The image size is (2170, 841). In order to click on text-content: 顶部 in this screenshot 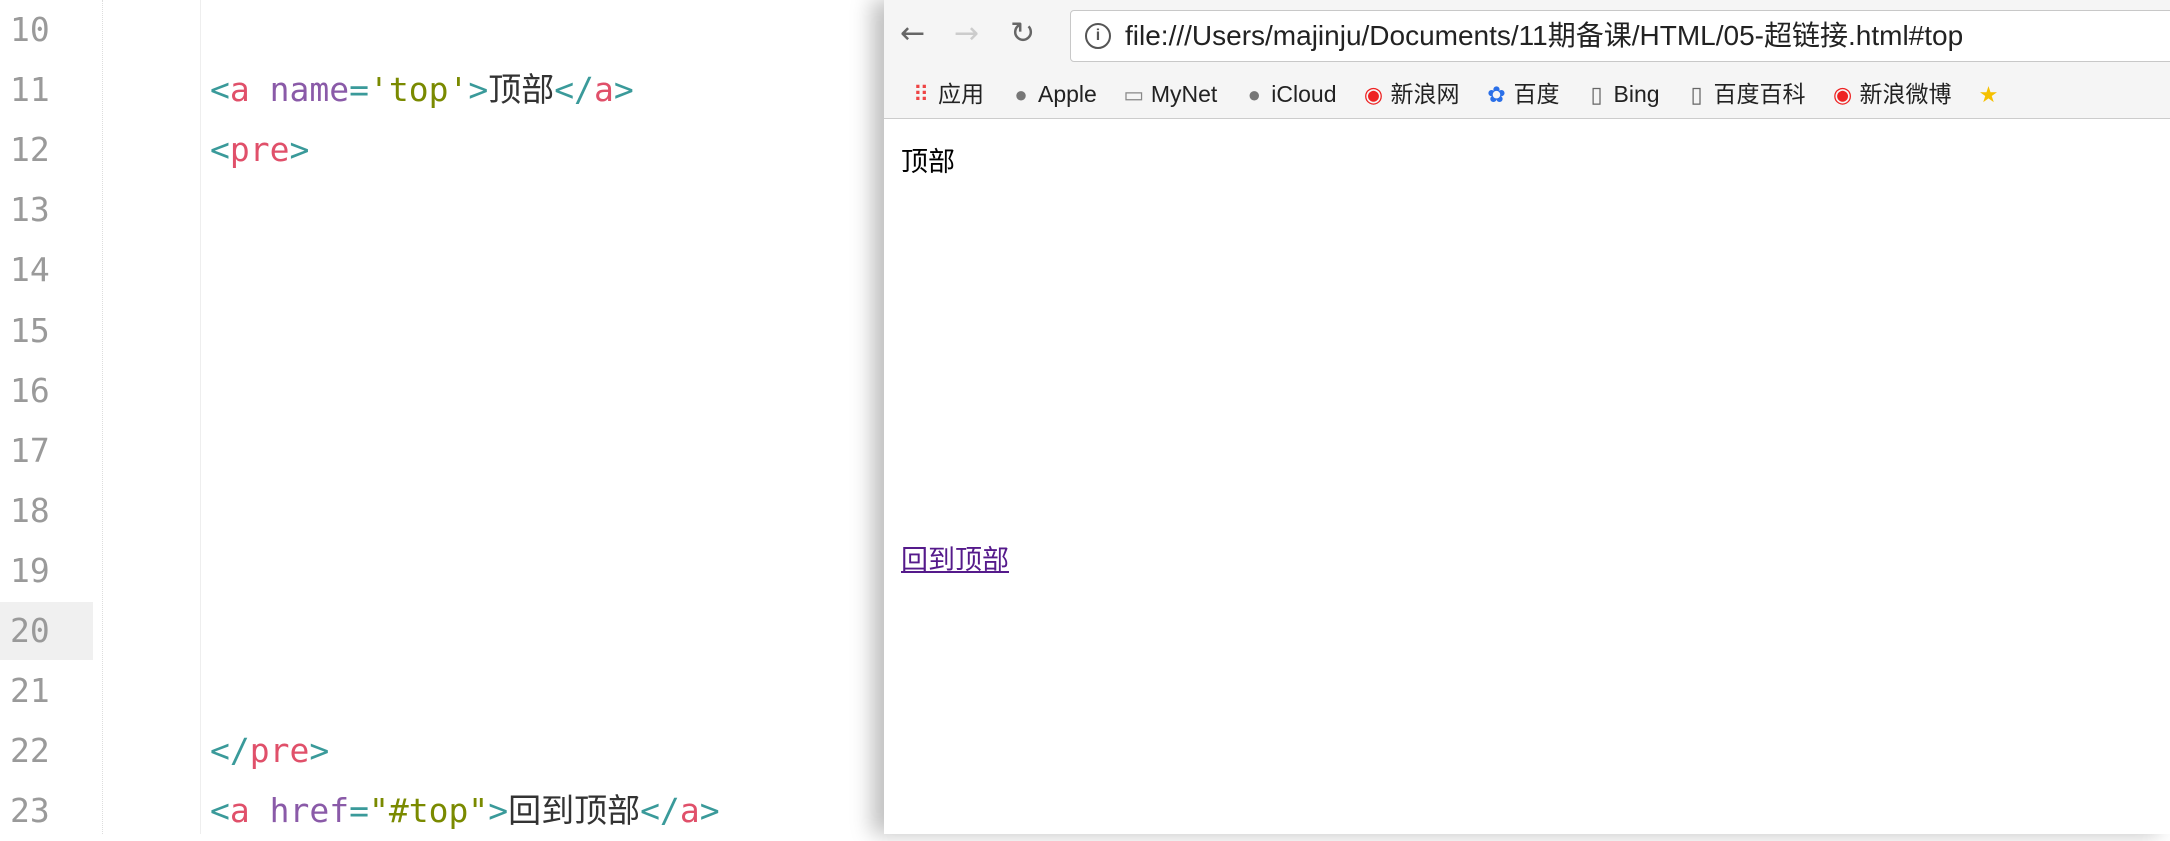, I will do `click(521, 89)`.